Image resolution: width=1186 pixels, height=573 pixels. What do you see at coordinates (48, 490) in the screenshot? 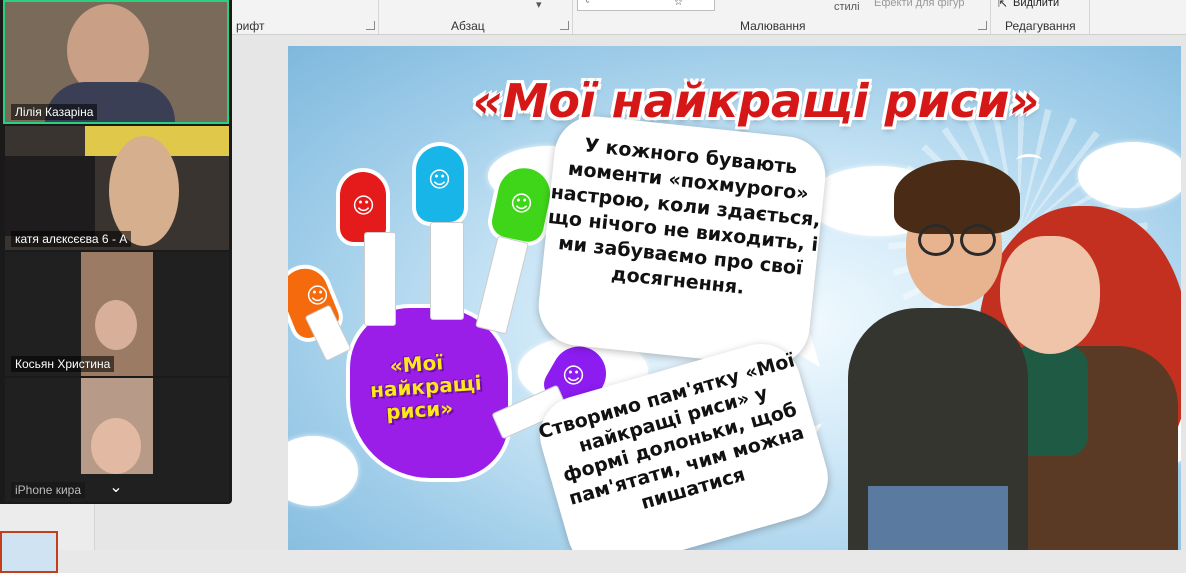
I see `participant-name: iPhone кира` at bounding box center [48, 490].